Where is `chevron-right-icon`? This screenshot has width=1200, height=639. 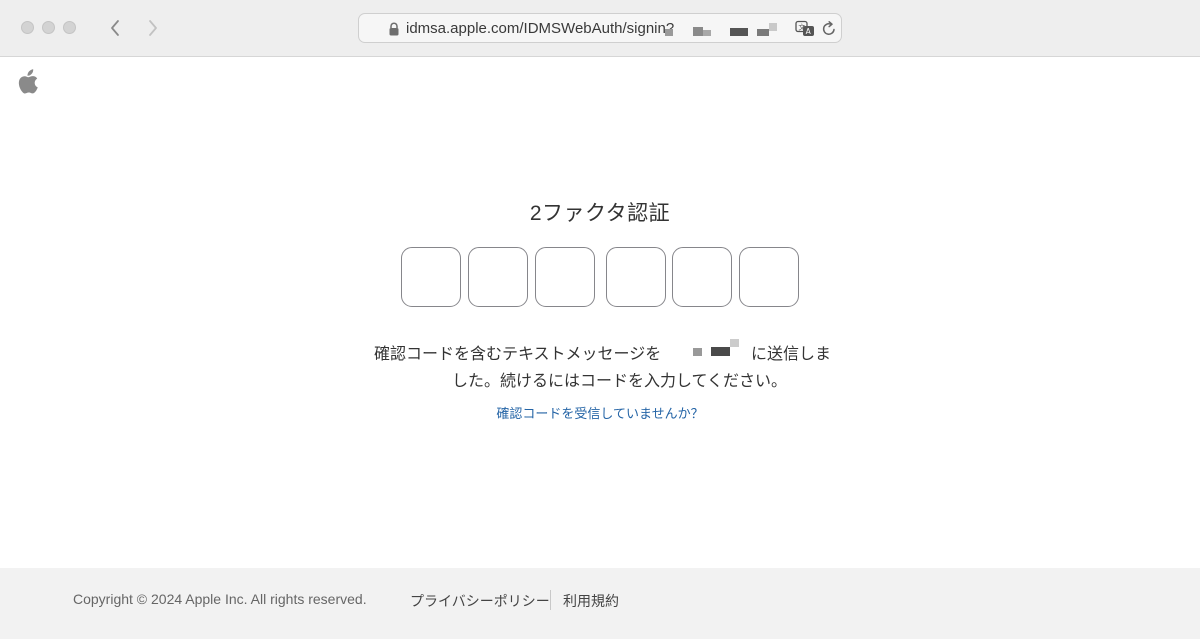
chevron-right-icon is located at coordinates (153, 28).